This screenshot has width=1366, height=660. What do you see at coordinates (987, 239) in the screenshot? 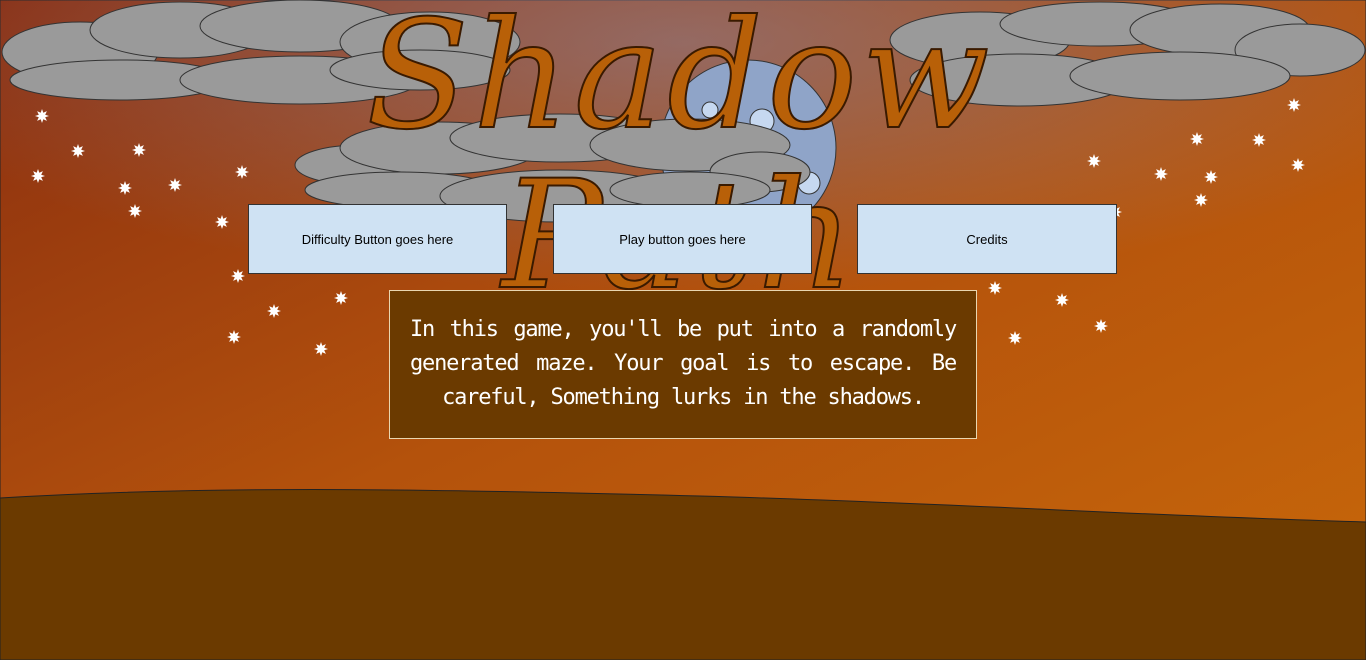
I see `credits-button: Credits` at bounding box center [987, 239].